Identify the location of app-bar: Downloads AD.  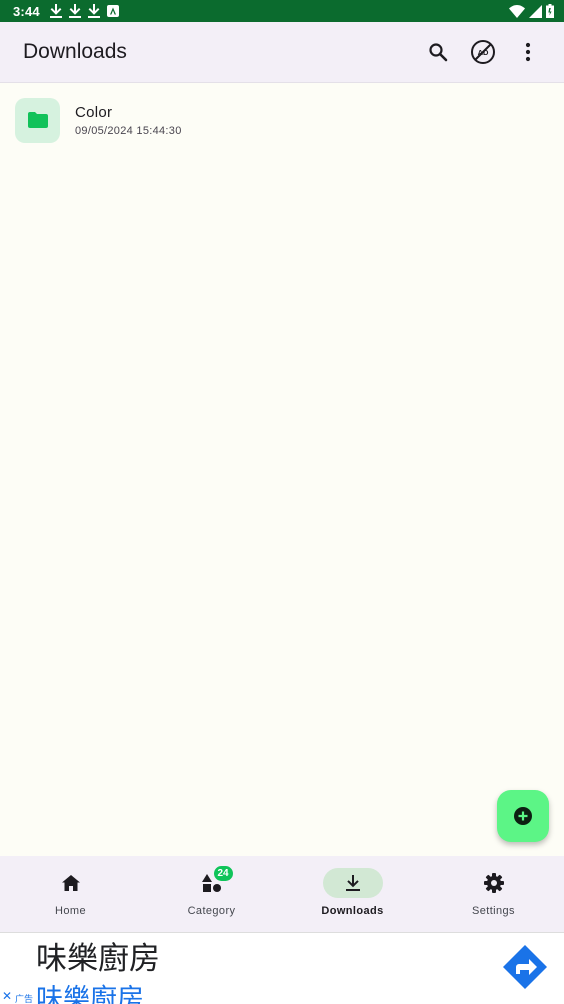
(282, 52).